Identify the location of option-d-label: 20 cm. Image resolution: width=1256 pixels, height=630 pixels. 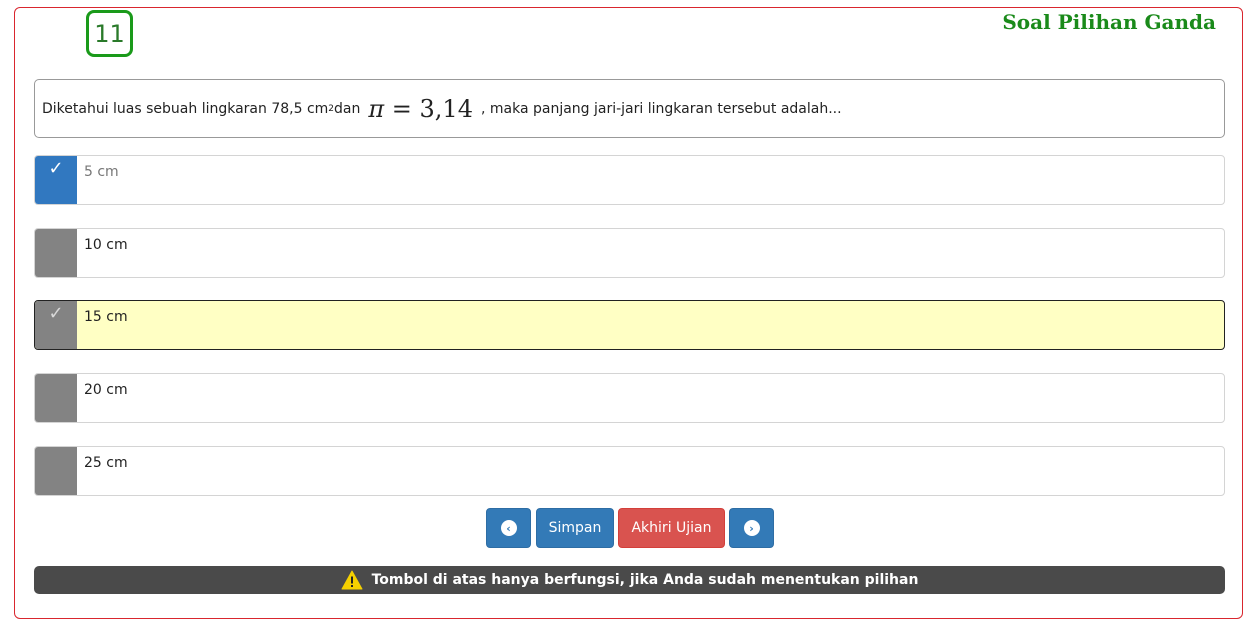
(106, 390).